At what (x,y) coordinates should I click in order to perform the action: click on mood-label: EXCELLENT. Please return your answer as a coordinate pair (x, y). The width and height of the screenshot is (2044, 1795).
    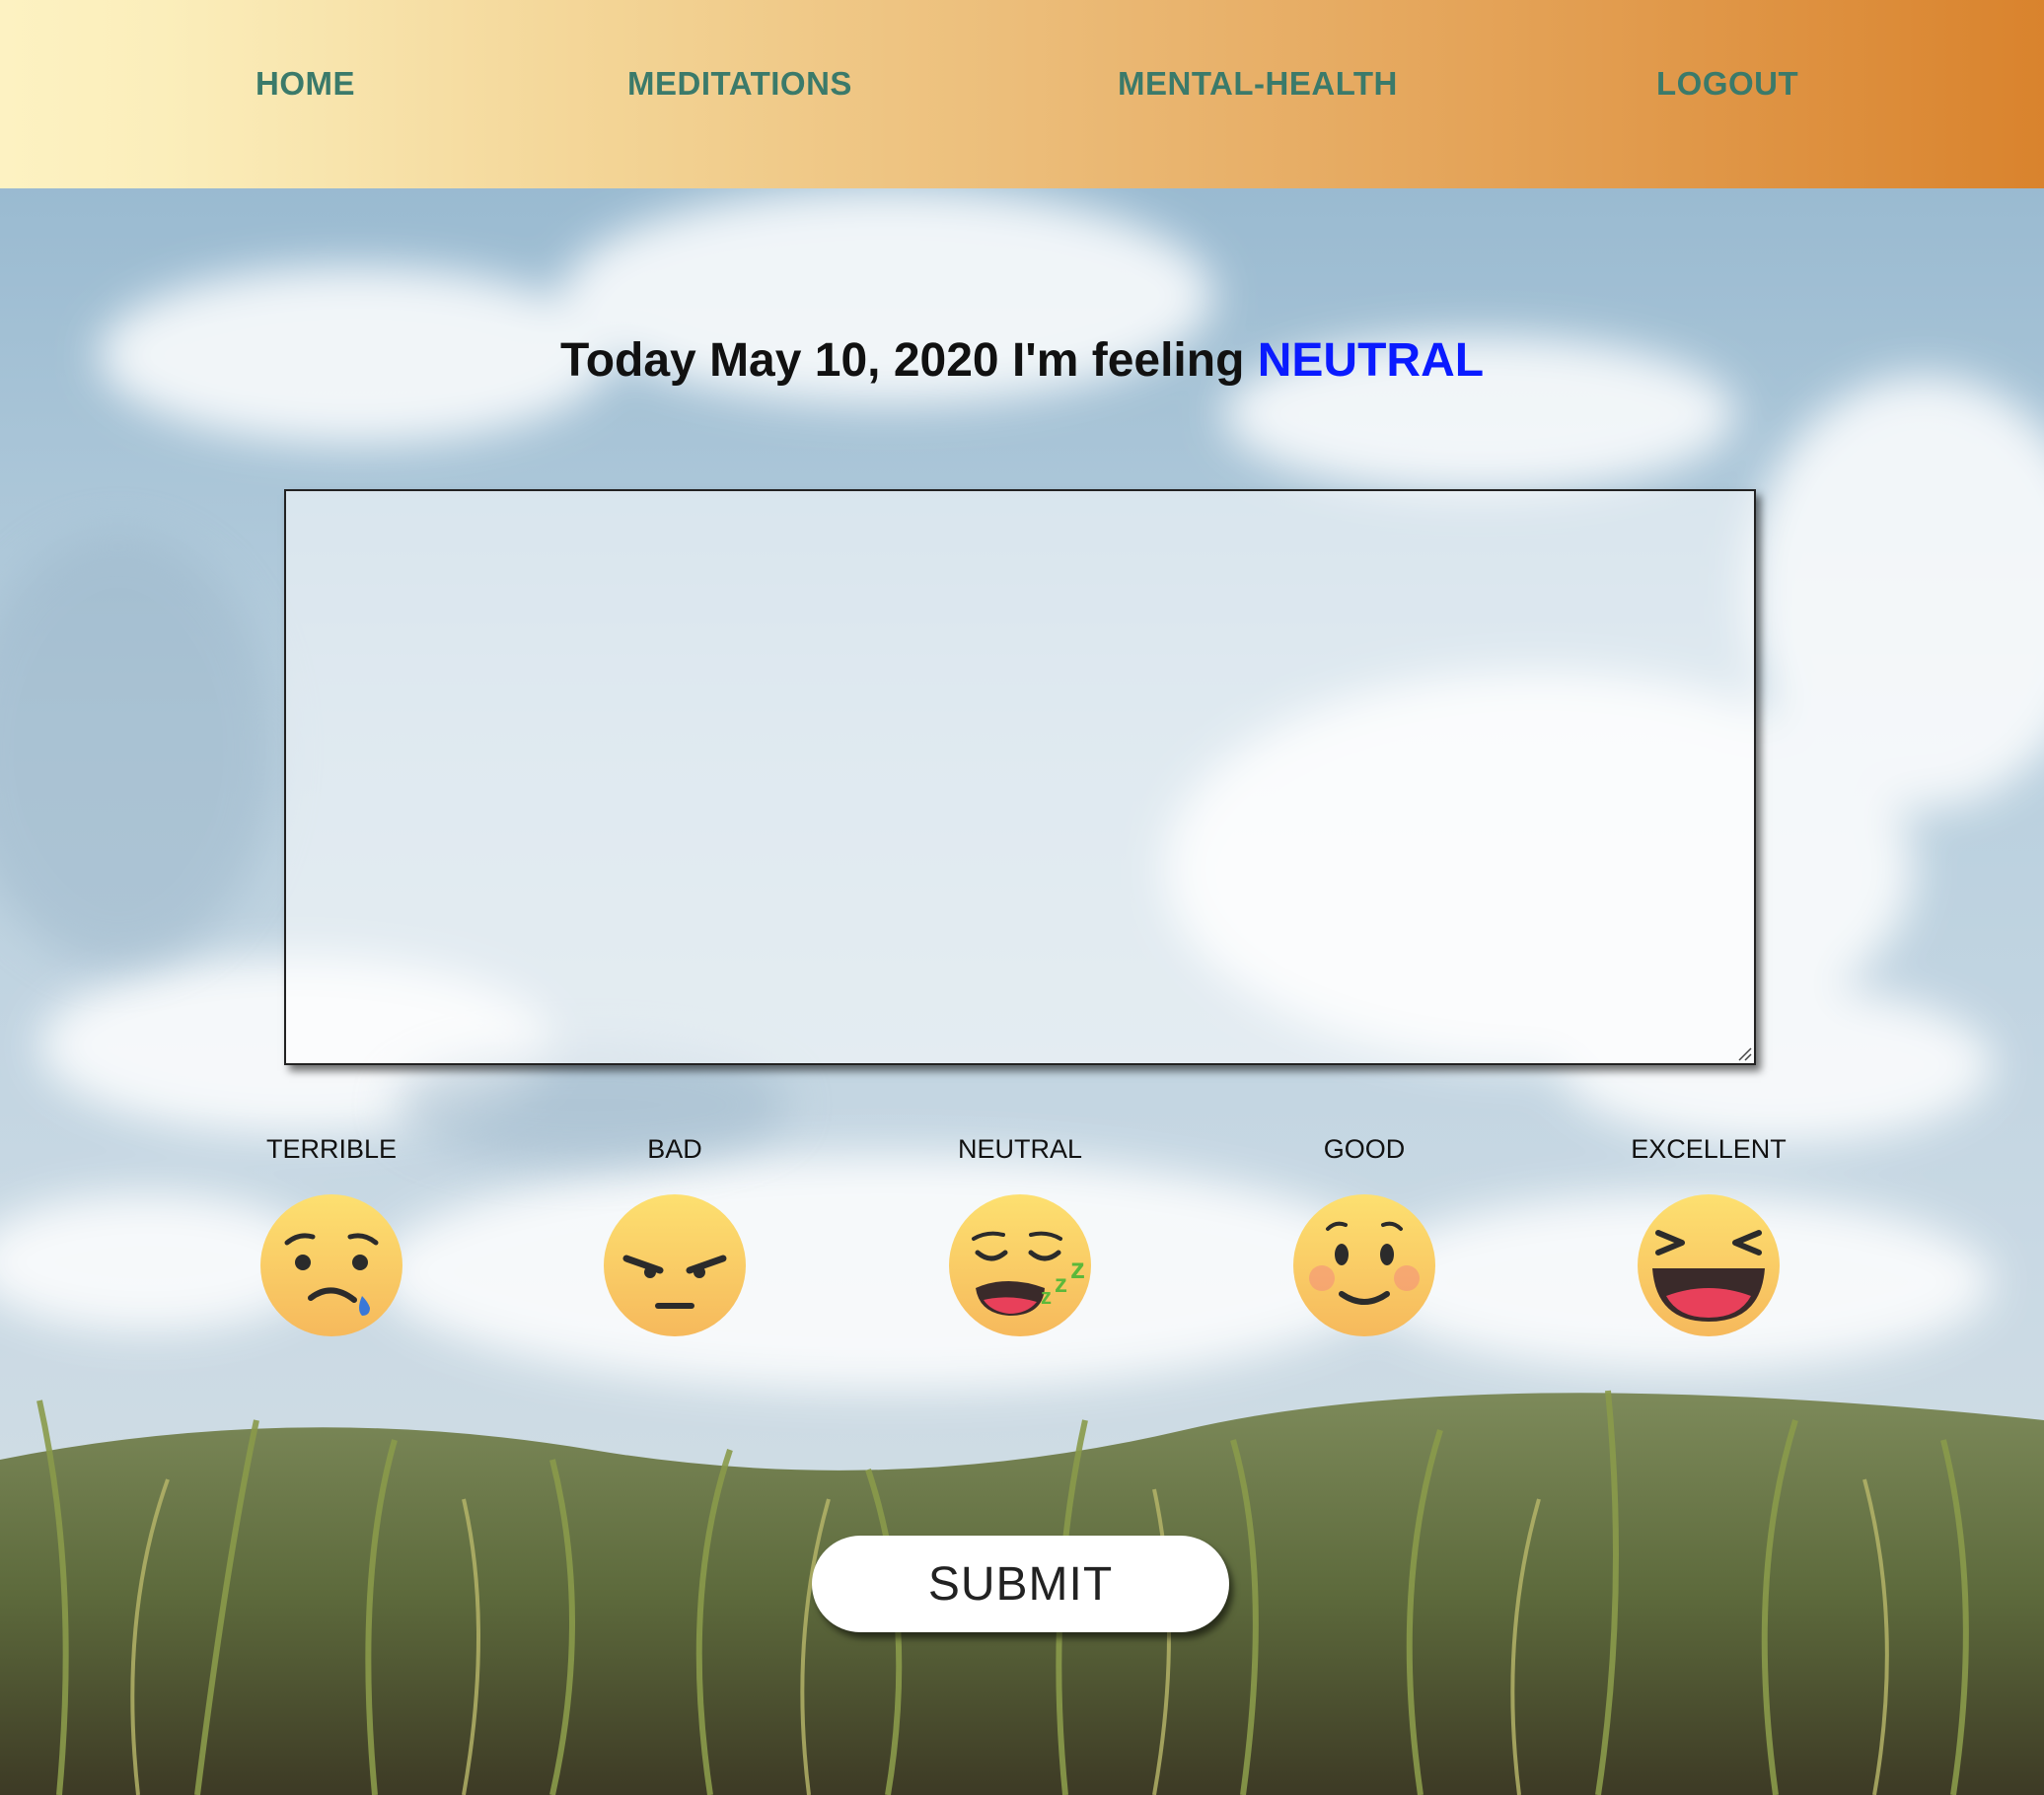
    Looking at the image, I should click on (1709, 1149).